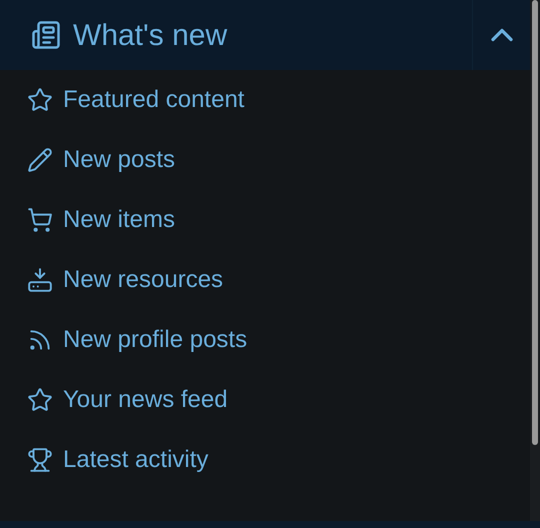 This screenshot has height=528, width=540. I want to click on menu-link: New profile posts, so click(265, 340).